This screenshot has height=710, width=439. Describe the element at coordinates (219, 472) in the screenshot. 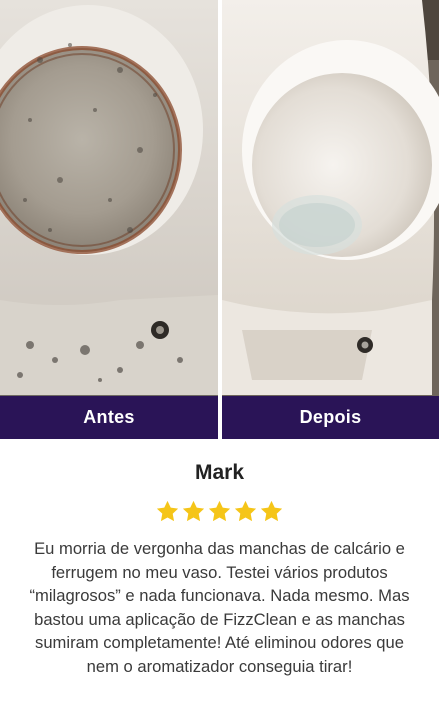

I see `reviewer-name: Mark` at that location.